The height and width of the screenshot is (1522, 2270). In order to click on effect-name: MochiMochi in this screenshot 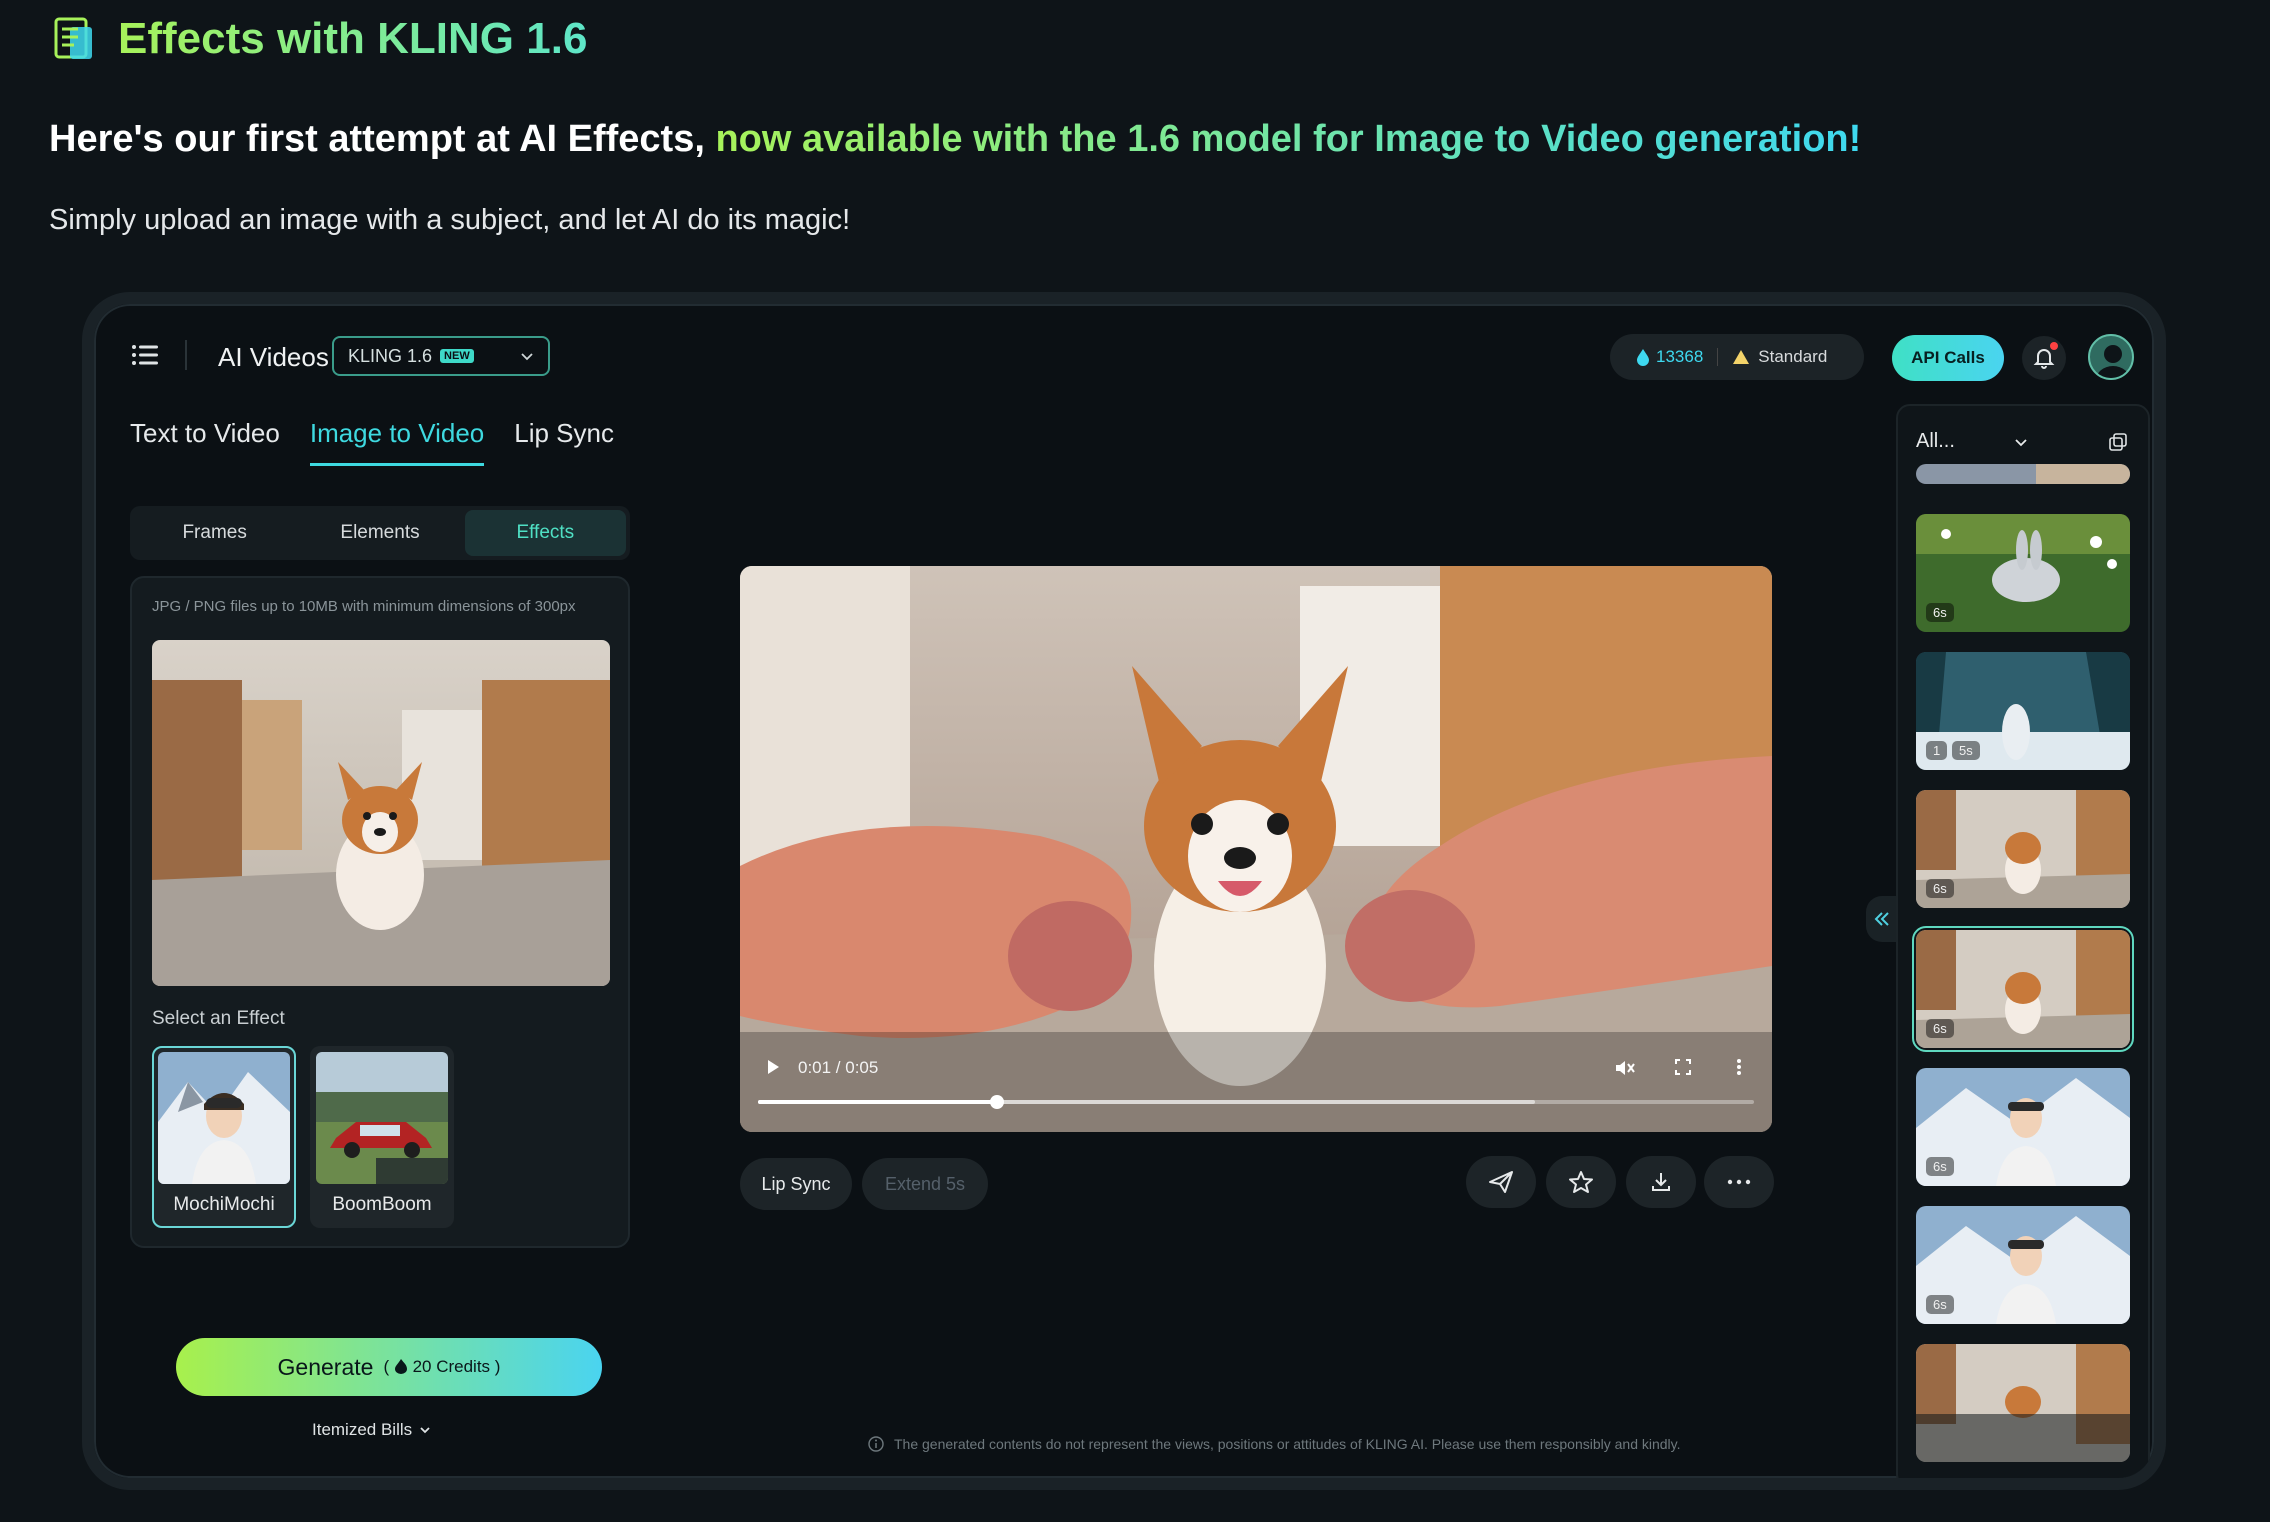, I will do `click(224, 1204)`.